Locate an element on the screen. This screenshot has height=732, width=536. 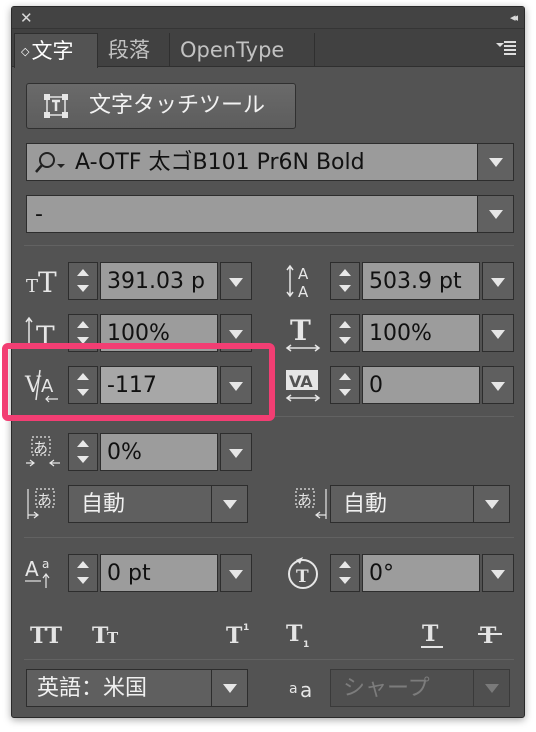
baseline-shift-icon: A a is located at coordinates (37, 572).